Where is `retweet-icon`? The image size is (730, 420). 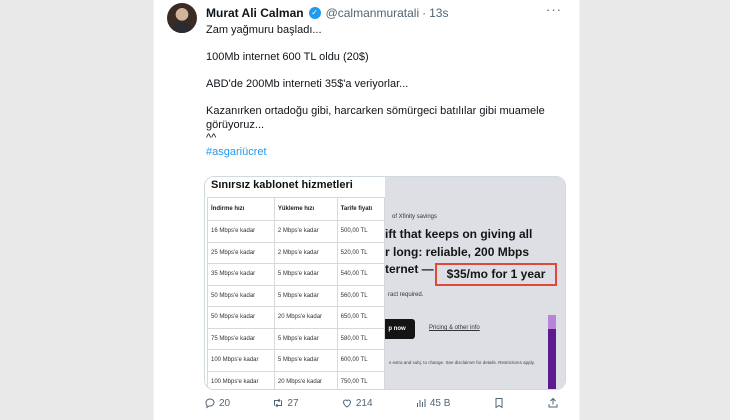
retweet-icon is located at coordinates (278, 403).